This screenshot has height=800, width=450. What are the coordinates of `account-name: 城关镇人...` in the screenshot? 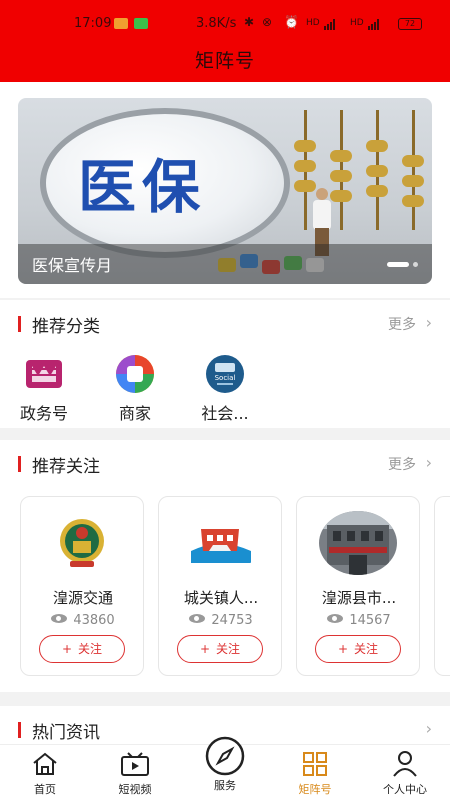 It's located at (221, 598).